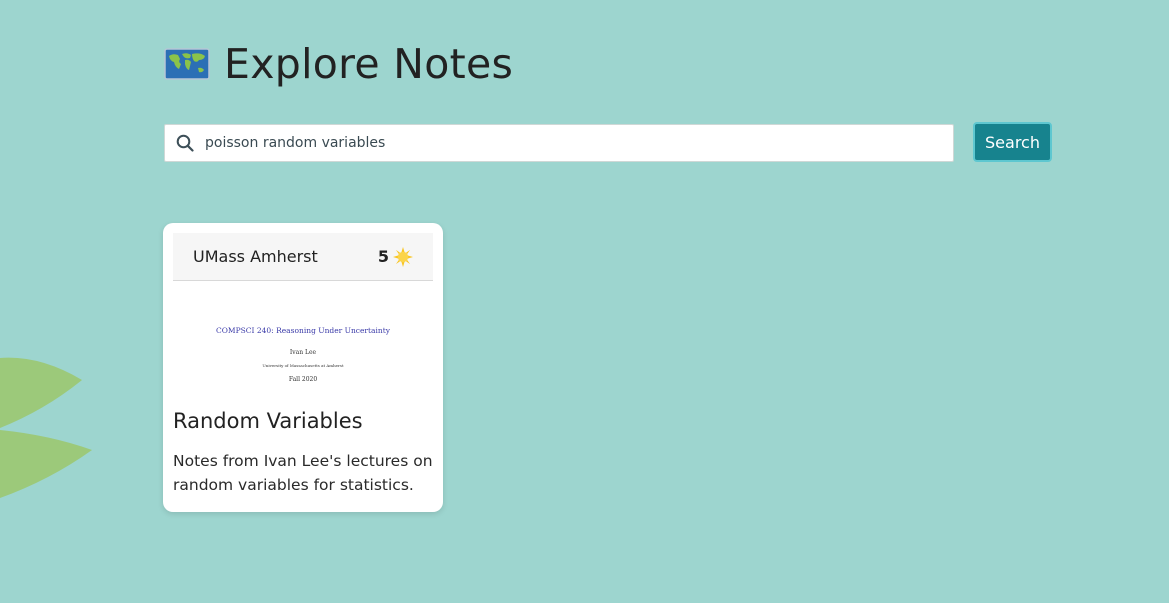 The height and width of the screenshot is (603, 1169). What do you see at coordinates (369, 64) in the screenshot?
I see `page-title: Explore Notes` at bounding box center [369, 64].